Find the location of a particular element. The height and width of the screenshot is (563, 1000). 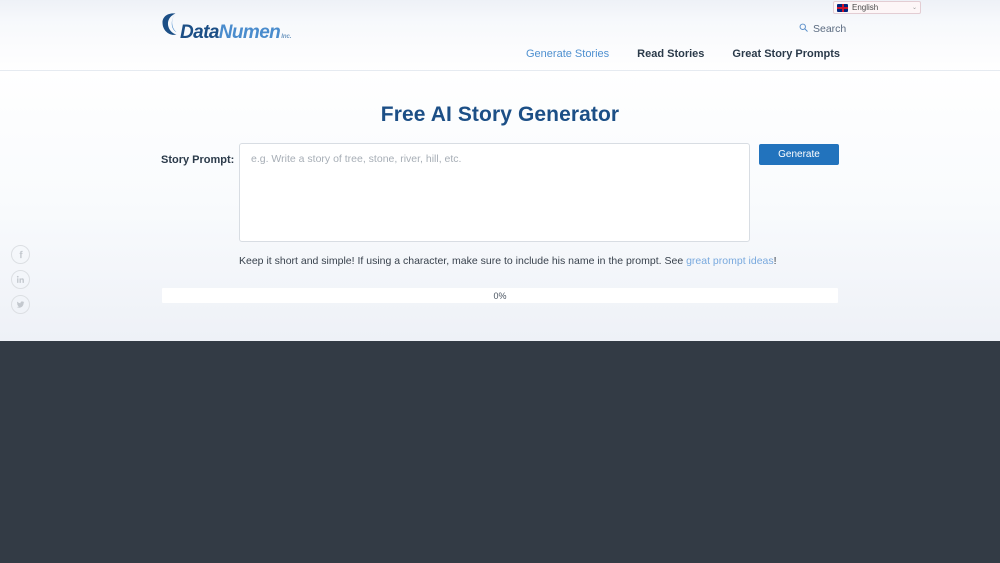

logo-text-data: Data is located at coordinates (199, 32).